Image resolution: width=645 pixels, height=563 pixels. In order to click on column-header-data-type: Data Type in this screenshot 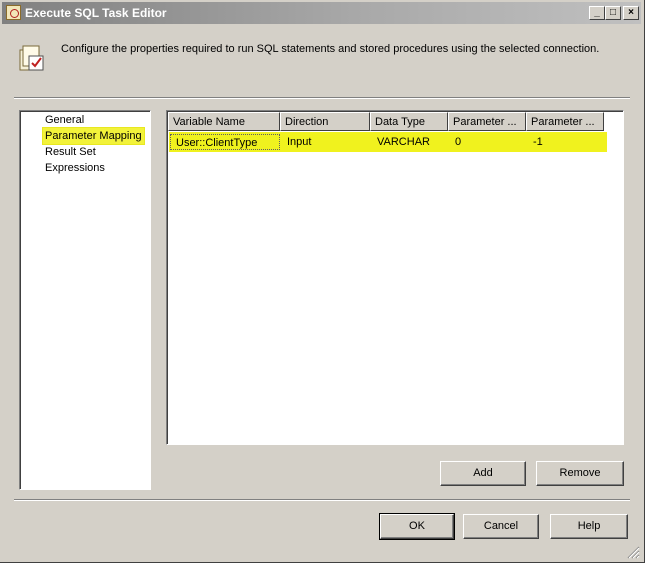, I will do `click(409, 121)`.